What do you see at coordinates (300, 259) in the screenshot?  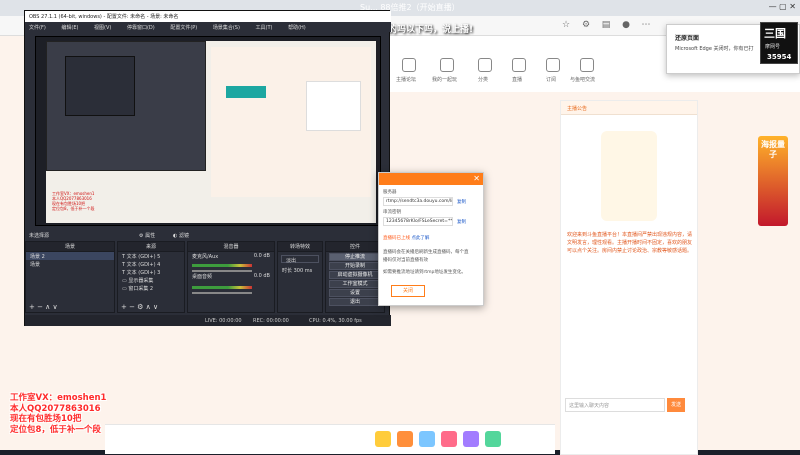 I see `transition-select: 淡出` at bounding box center [300, 259].